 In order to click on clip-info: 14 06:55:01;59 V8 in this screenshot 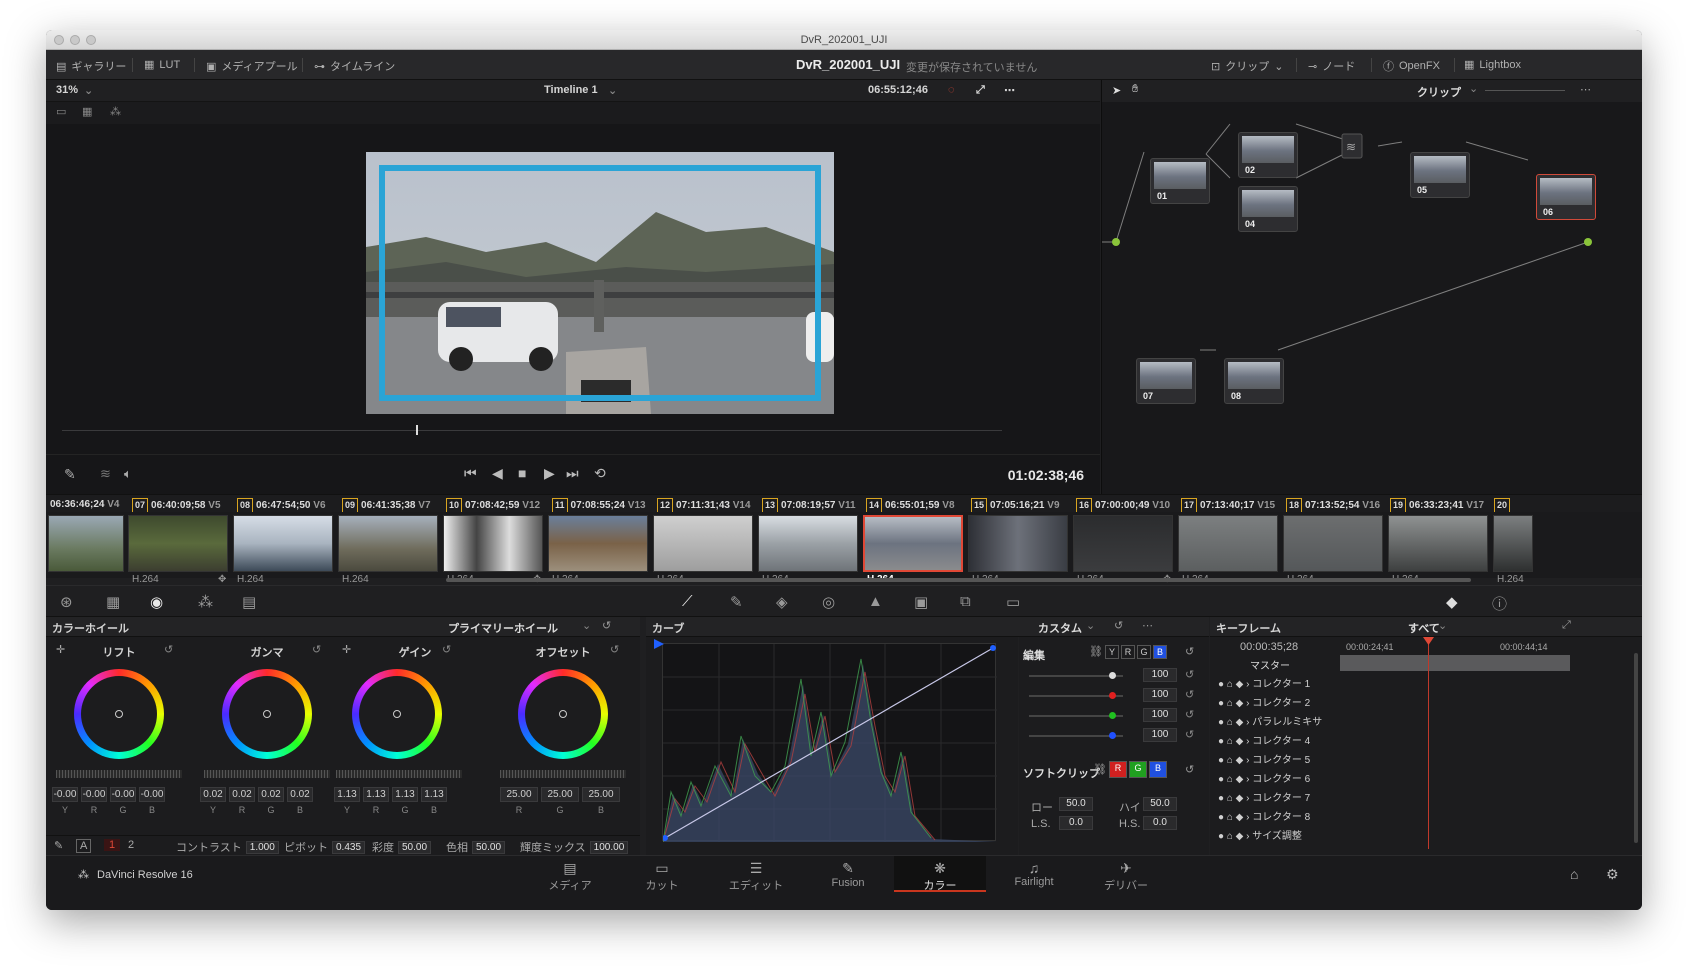, I will do `click(910, 505)`.